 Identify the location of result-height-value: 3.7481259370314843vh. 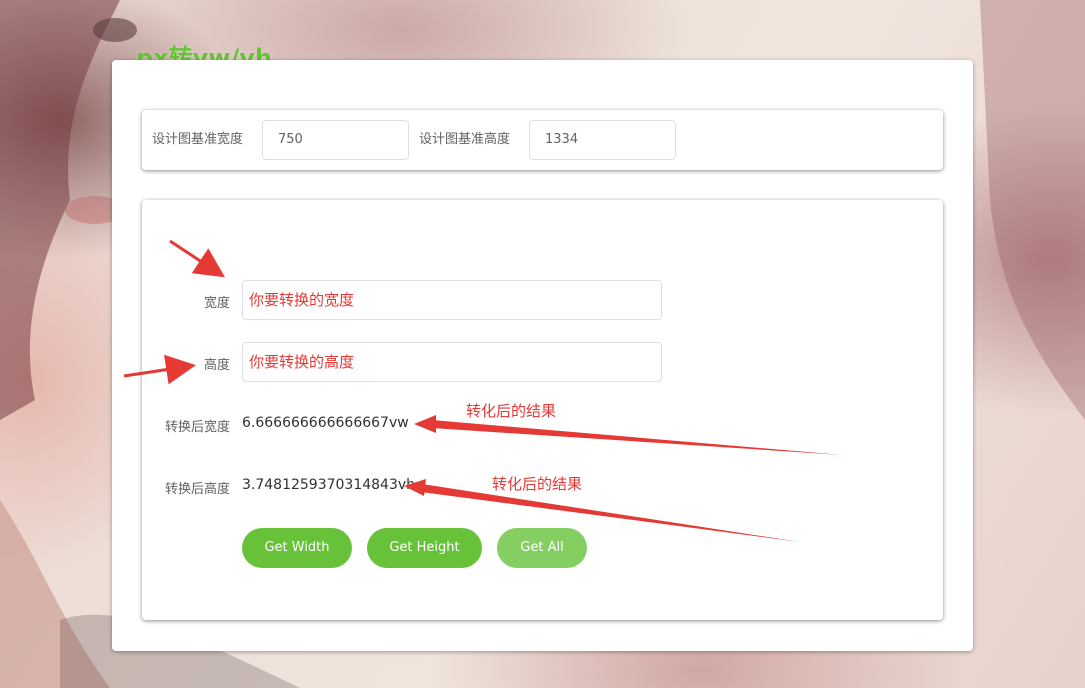
(329, 485).